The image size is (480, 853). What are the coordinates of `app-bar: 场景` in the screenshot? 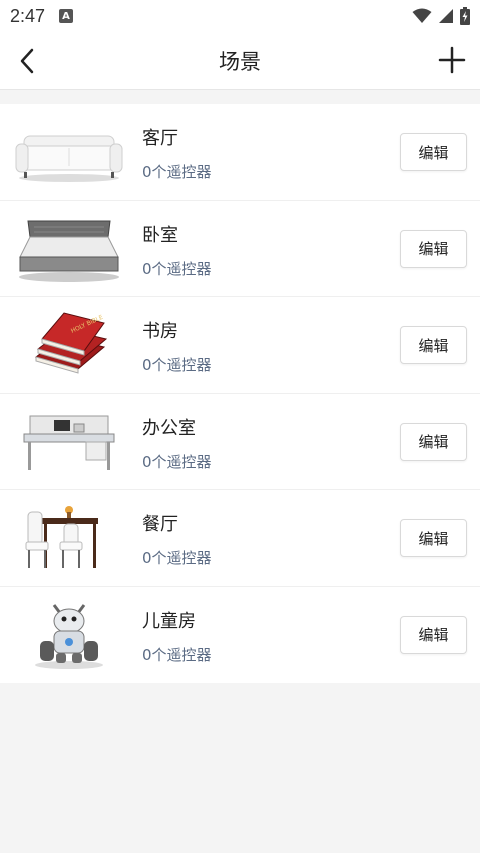 It's located at (240, 61).